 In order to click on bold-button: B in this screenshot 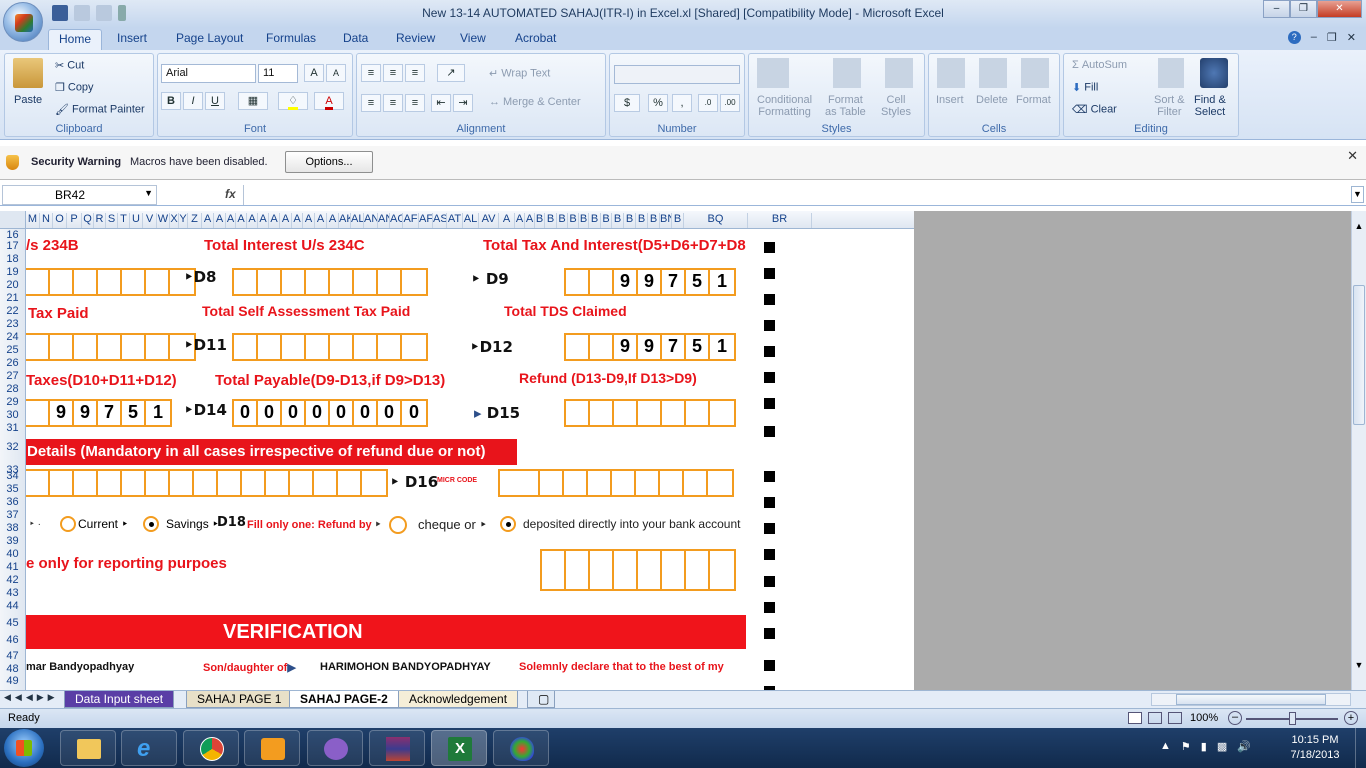, I will do `click(171, 101)`.